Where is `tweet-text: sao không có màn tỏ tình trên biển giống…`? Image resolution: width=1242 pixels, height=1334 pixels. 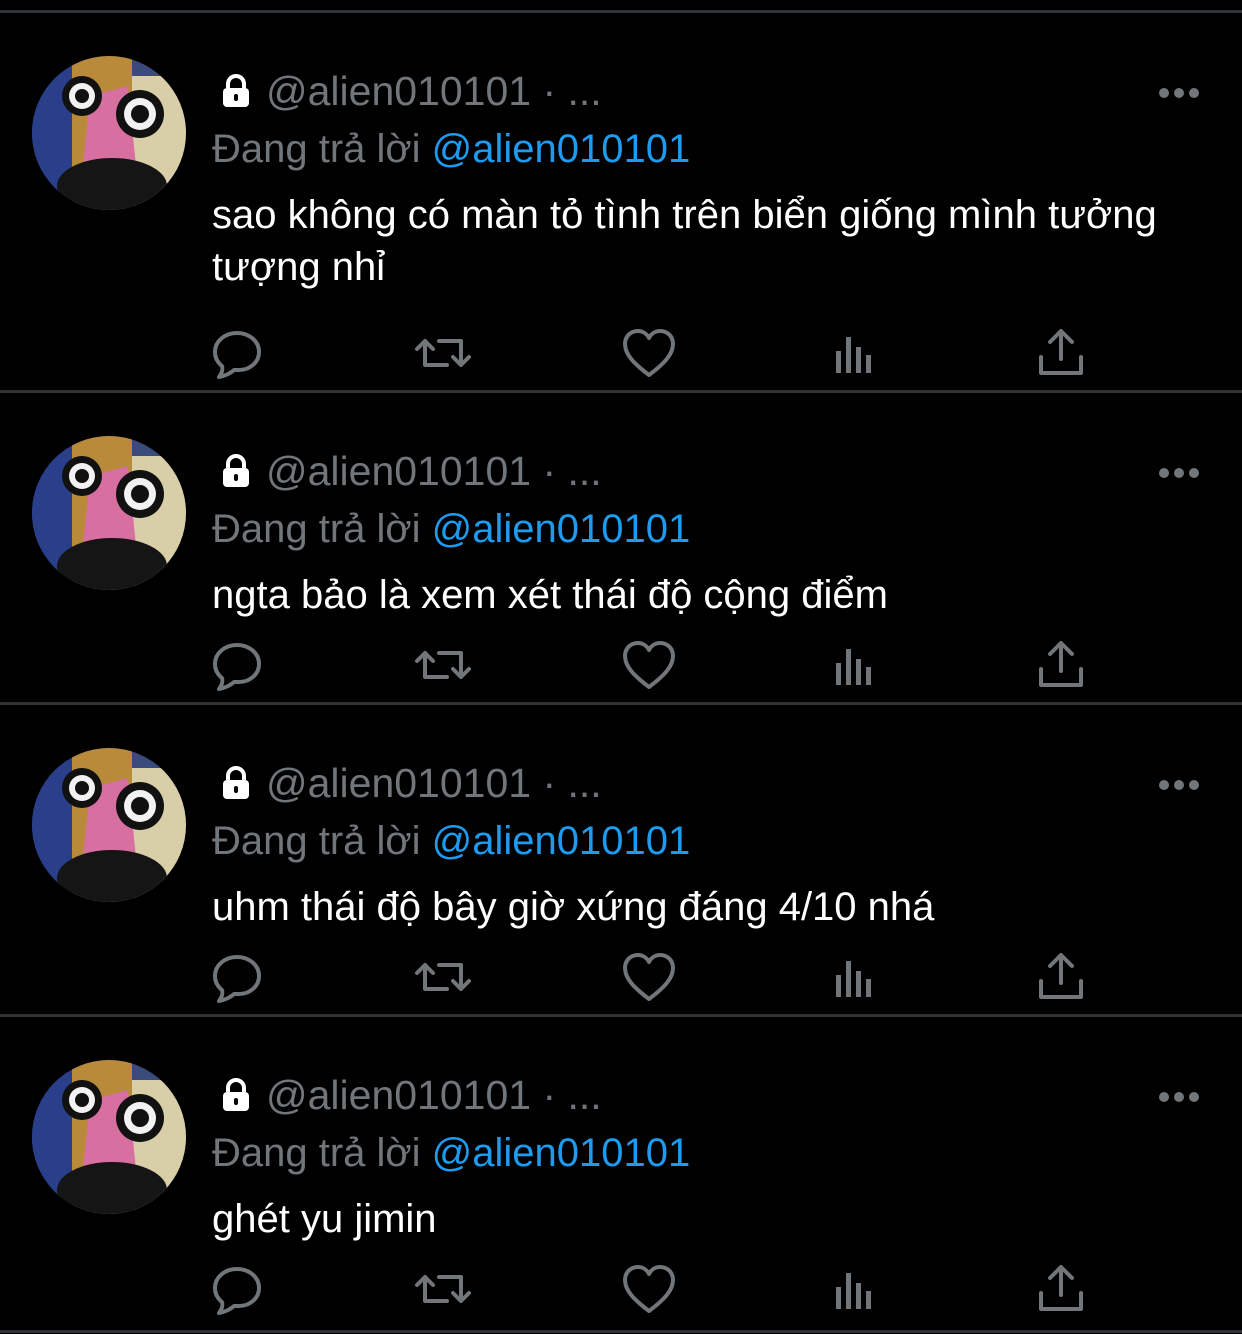
tweet-text: sao không có màn tỏ tình trên biển giống… is located at coordinates (684, 241).